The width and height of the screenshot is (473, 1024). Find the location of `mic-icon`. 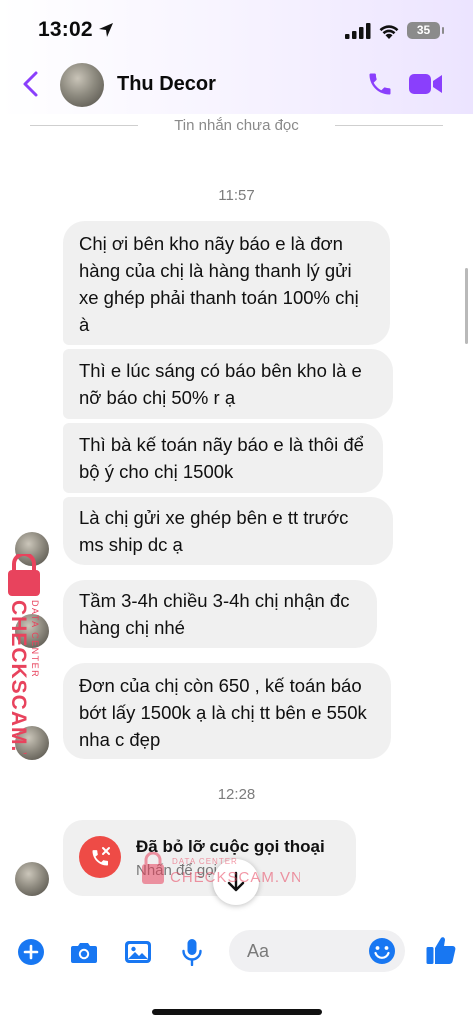

mic-icon is located at coordinates (192, 952).